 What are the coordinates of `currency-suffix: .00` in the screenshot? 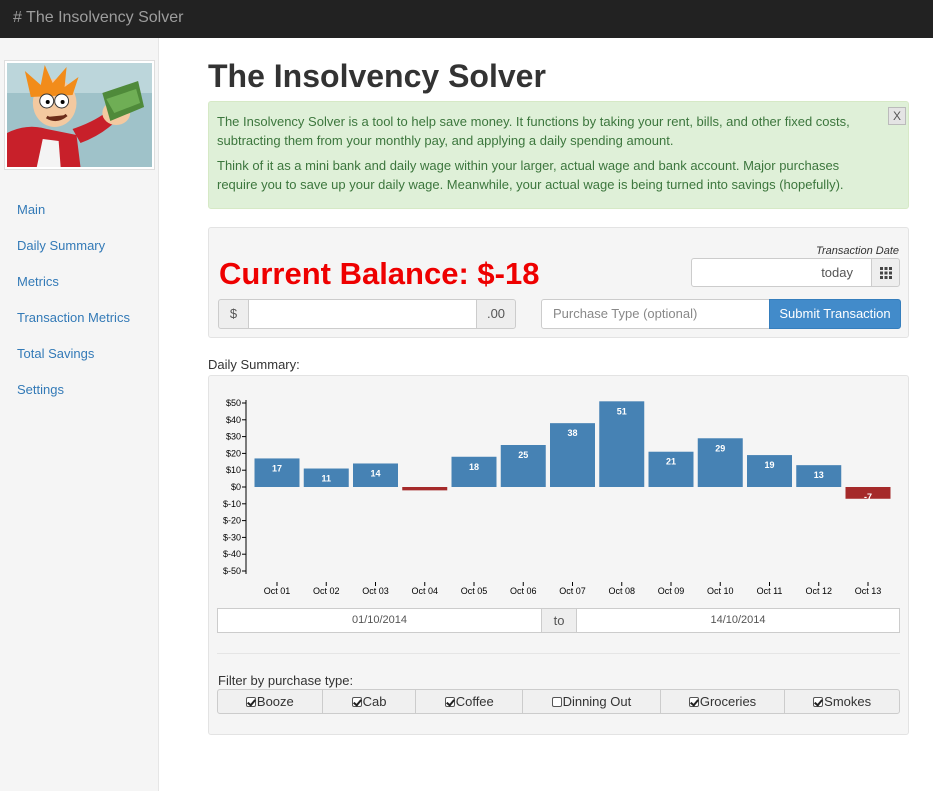 It's located at (496, 314).